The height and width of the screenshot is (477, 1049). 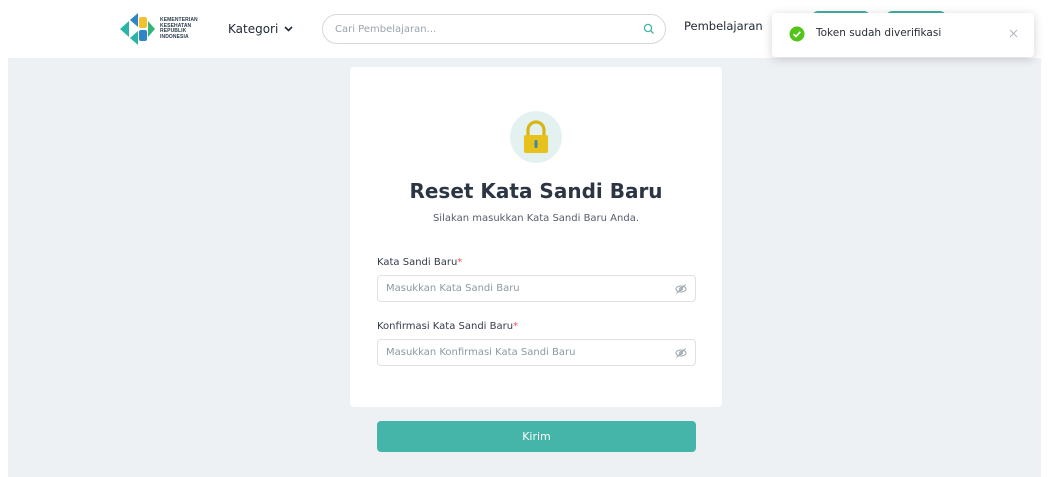 I want to click on success-toast: Token sudah diverifikasi, so click(x=903, y=35).